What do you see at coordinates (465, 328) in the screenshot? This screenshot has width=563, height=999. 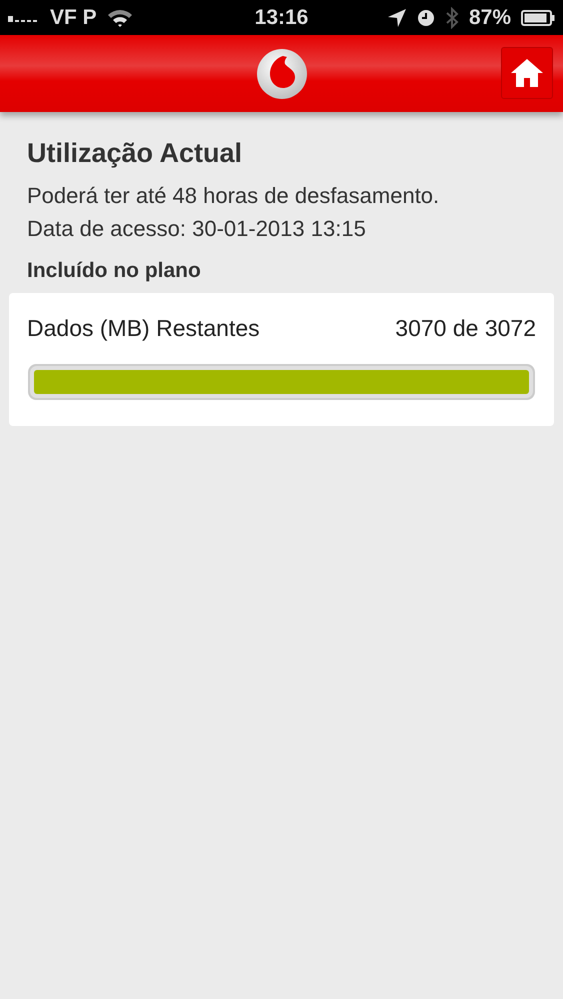 I see `usage-reading: 3070 de 3072` at bounding box center [465, 328].